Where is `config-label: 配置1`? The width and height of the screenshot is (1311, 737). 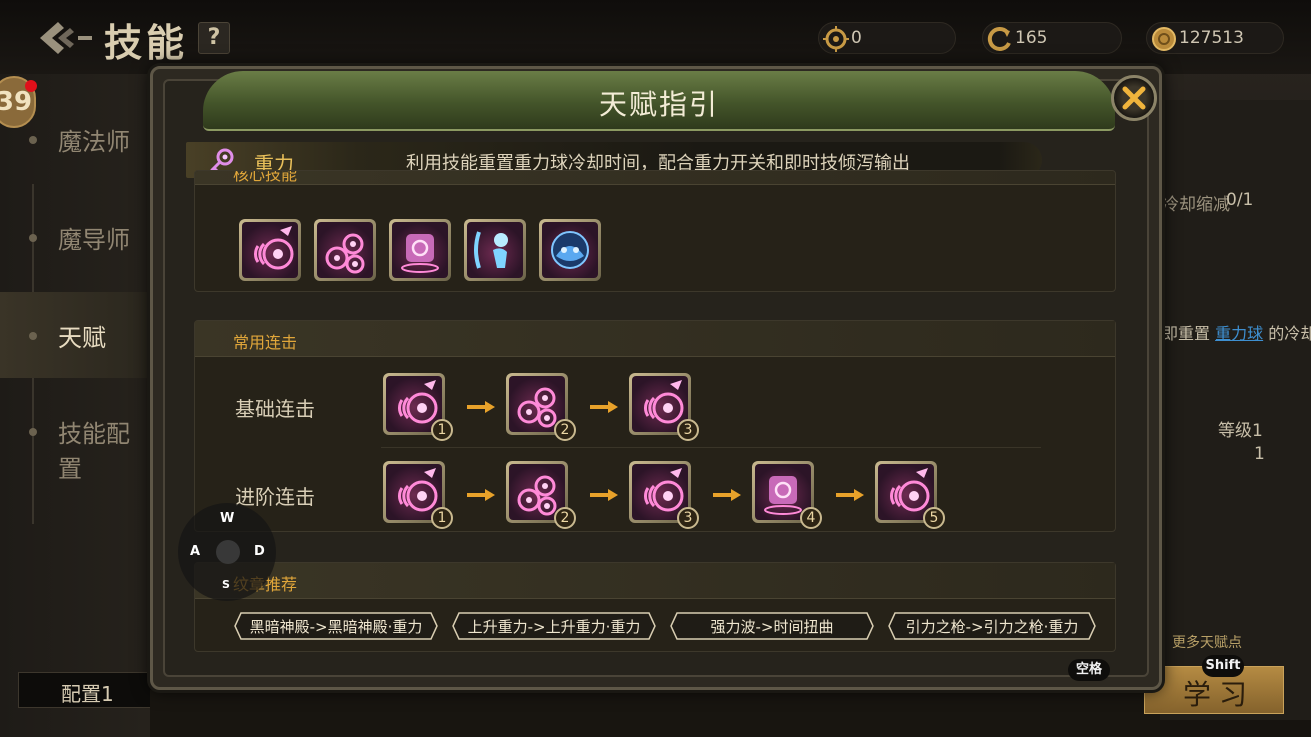
config-label: 配置1 is located at coordinates (87, 694).